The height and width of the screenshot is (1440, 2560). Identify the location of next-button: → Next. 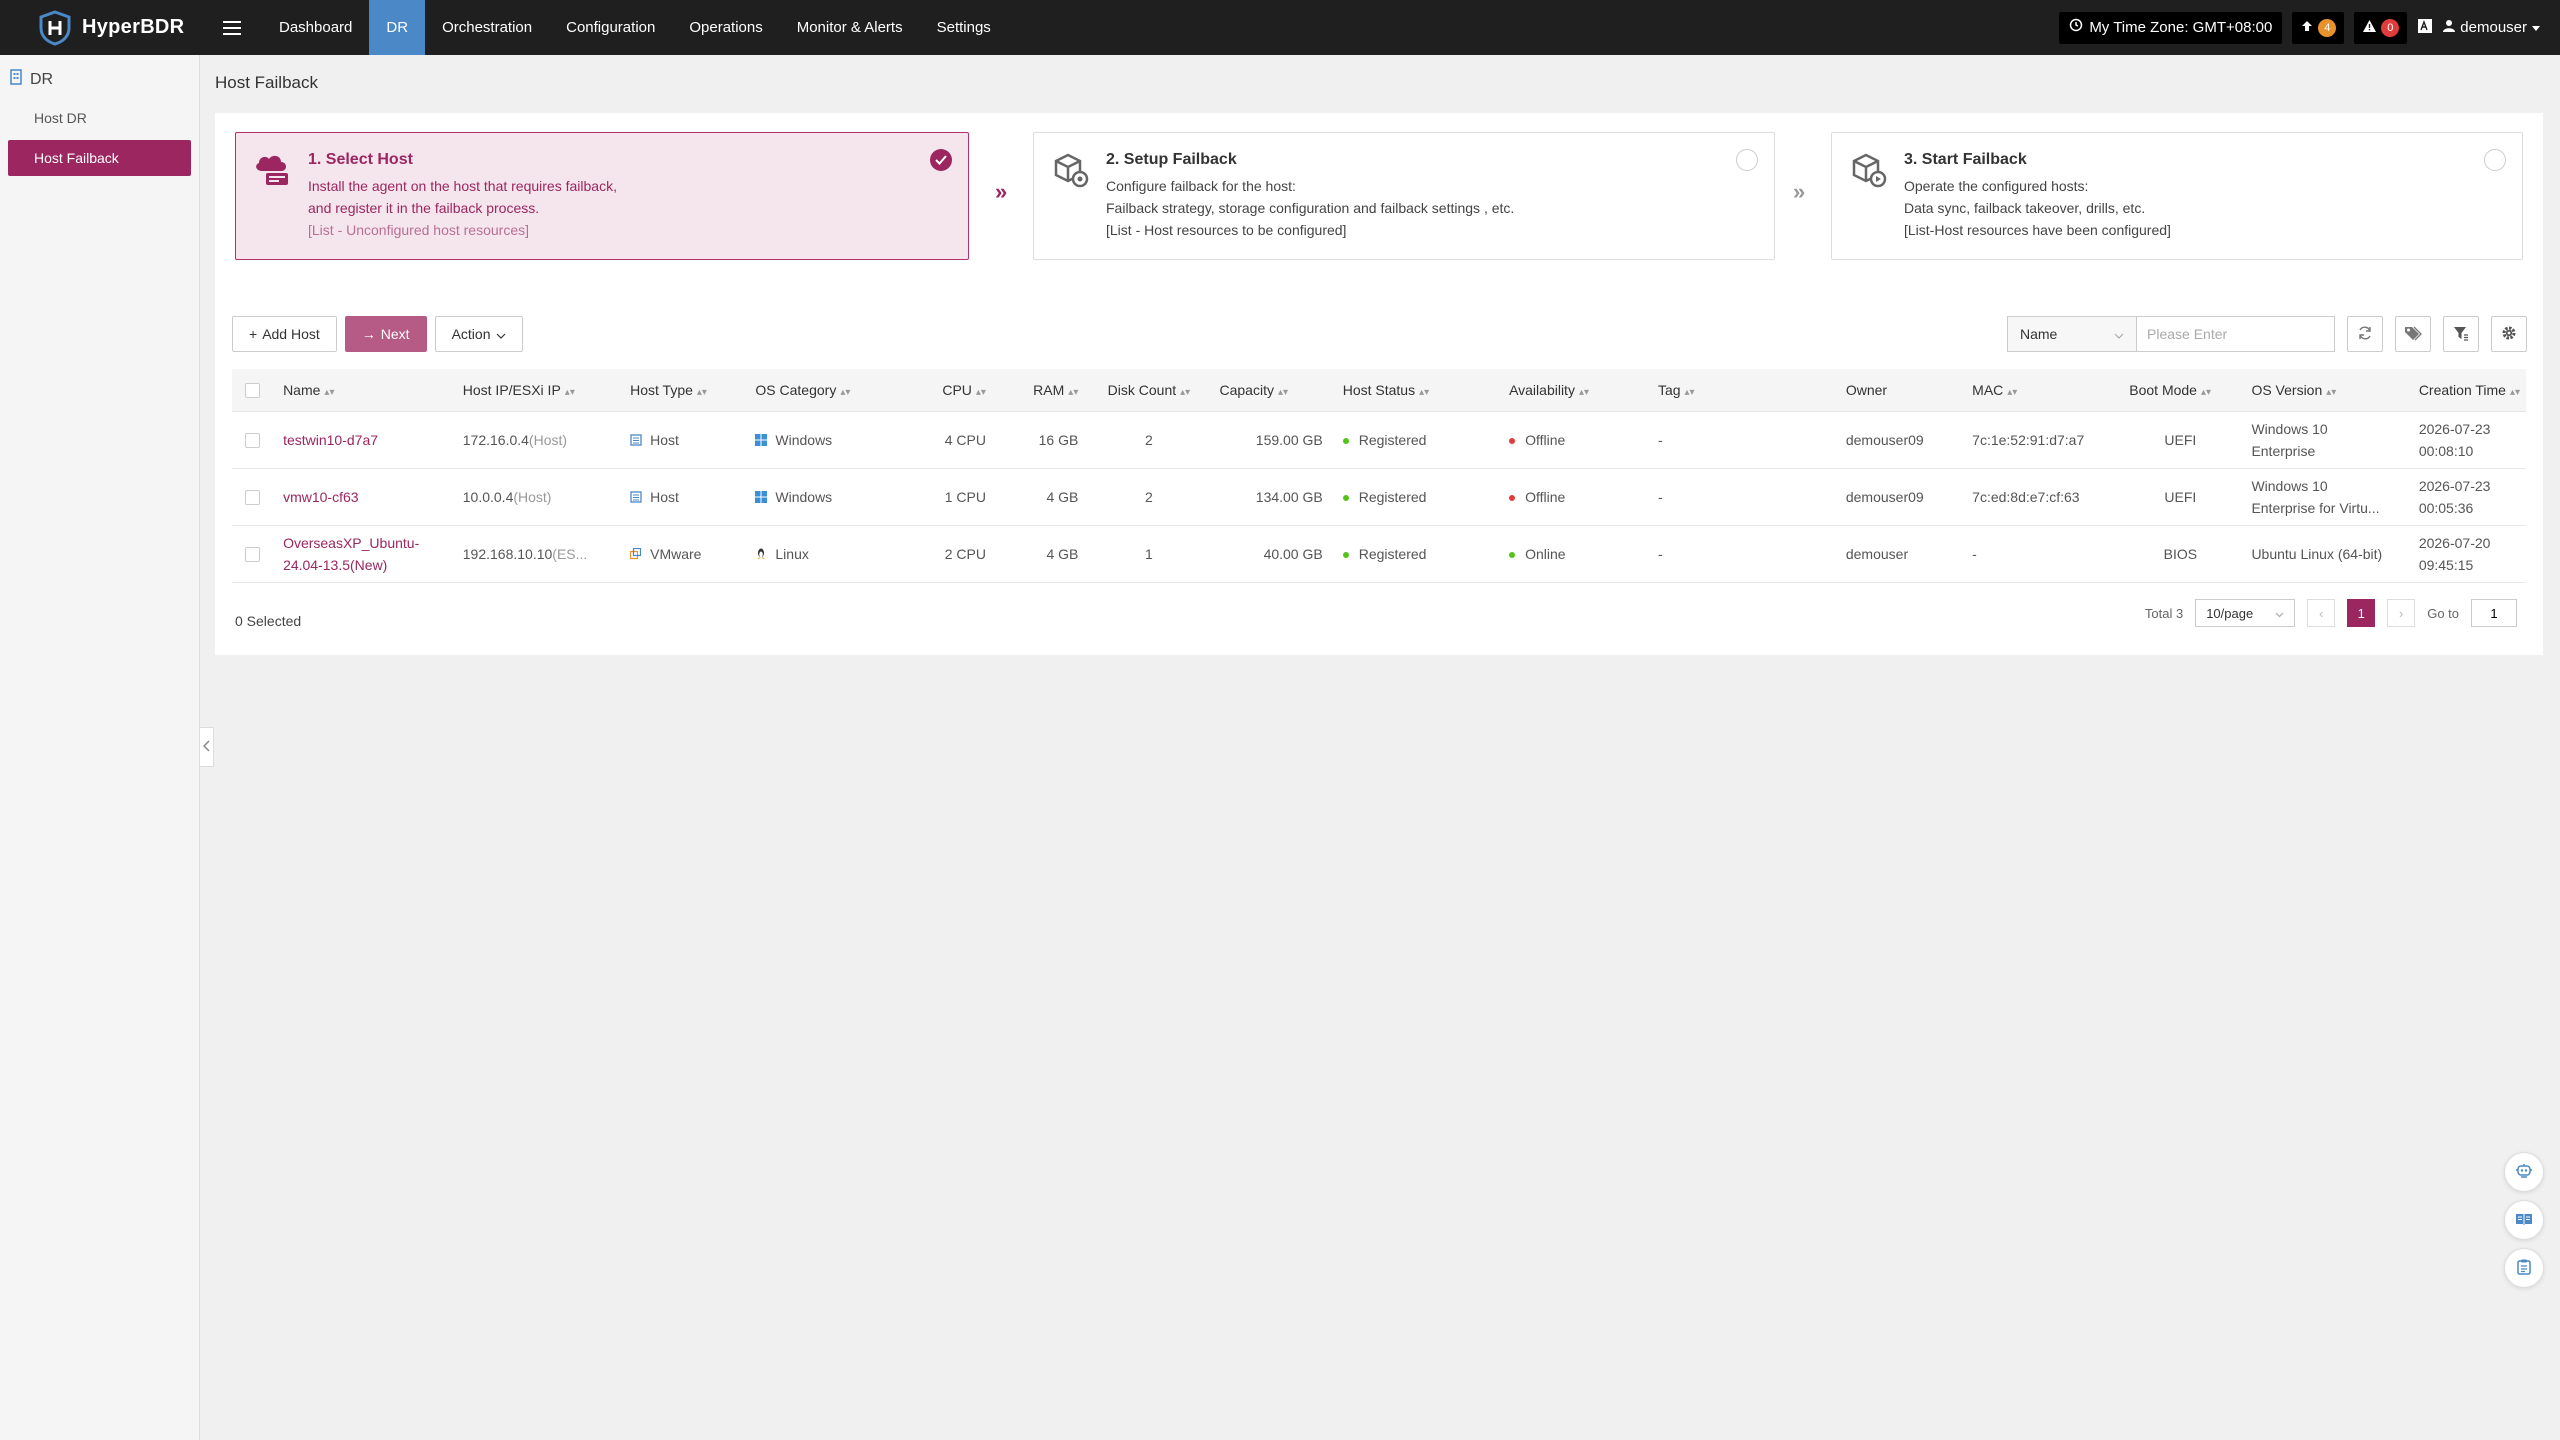
(385, 334).